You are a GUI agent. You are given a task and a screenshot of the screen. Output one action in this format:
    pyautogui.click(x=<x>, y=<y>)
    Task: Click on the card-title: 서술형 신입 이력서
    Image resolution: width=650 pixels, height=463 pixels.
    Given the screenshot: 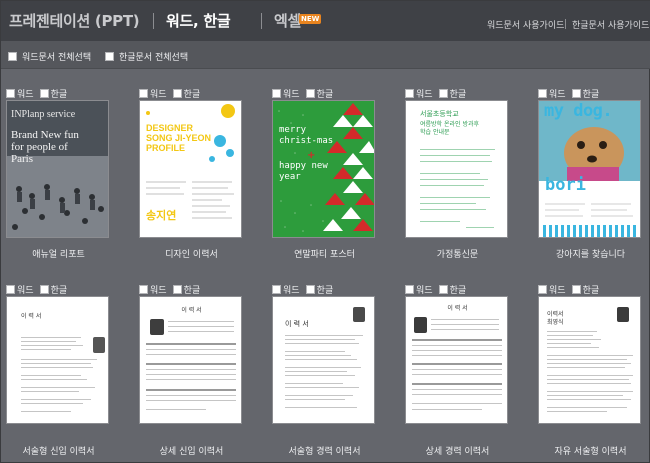 What is the action you would take?
    pyautogui.click(x=60, y=450)
    